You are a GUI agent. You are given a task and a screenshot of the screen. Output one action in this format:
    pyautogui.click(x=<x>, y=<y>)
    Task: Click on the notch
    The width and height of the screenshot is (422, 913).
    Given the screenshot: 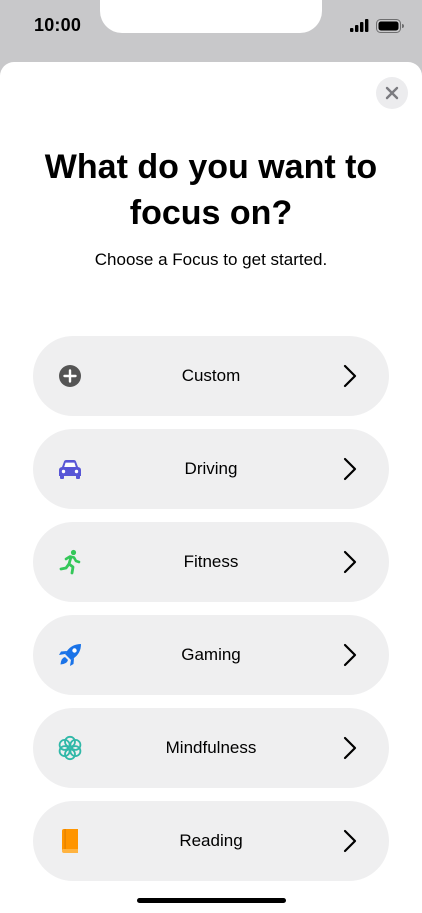 What is the action you would take?
    pyautogui.click(x=211, y=16)
    